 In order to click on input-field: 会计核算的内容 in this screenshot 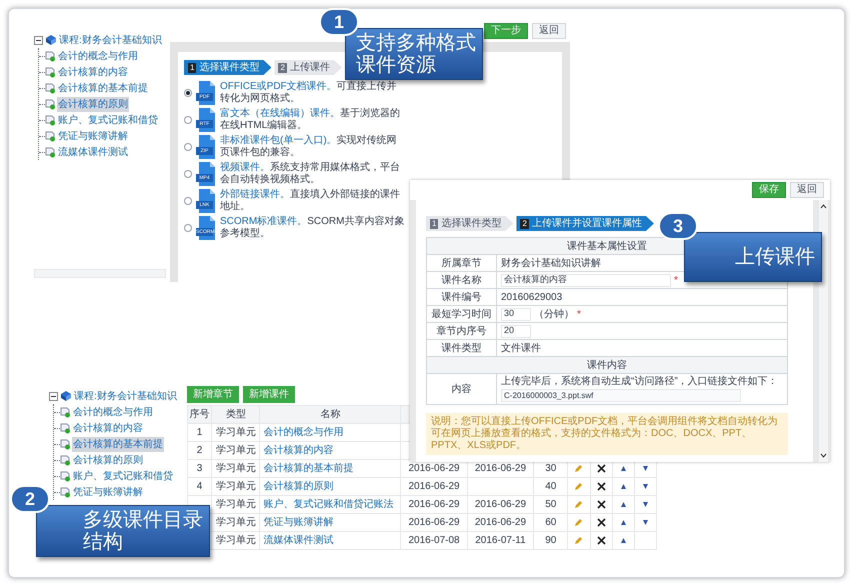, I will do `click(586, 280)`.